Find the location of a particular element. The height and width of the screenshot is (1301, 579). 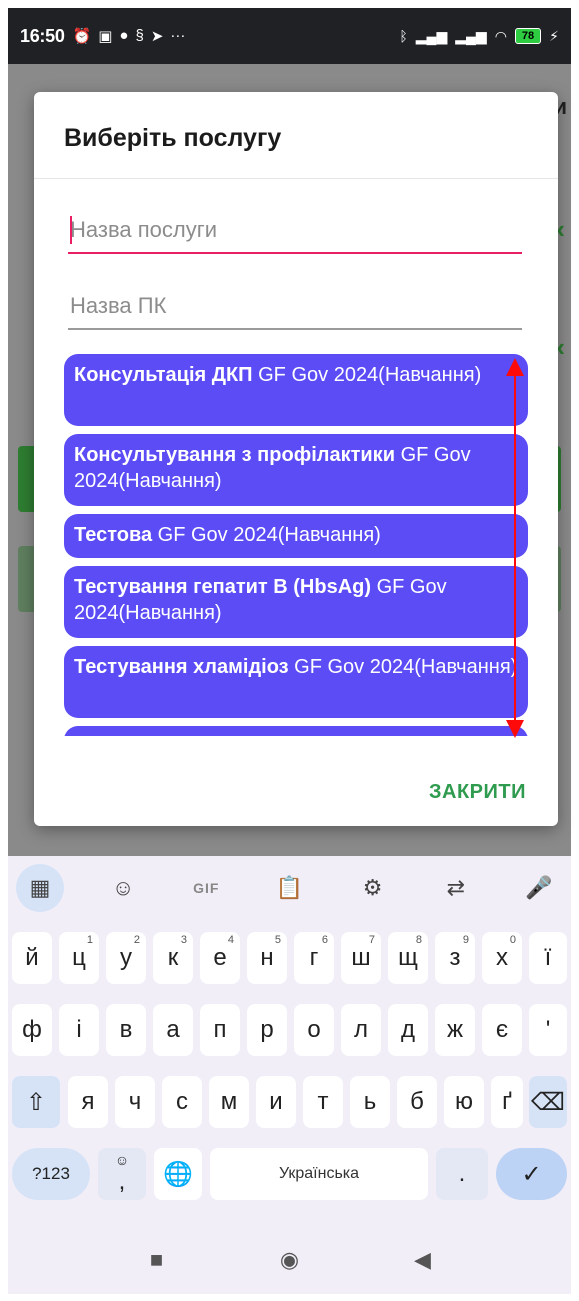

back-icon: ◀ is located at coordinates (423, 1260).